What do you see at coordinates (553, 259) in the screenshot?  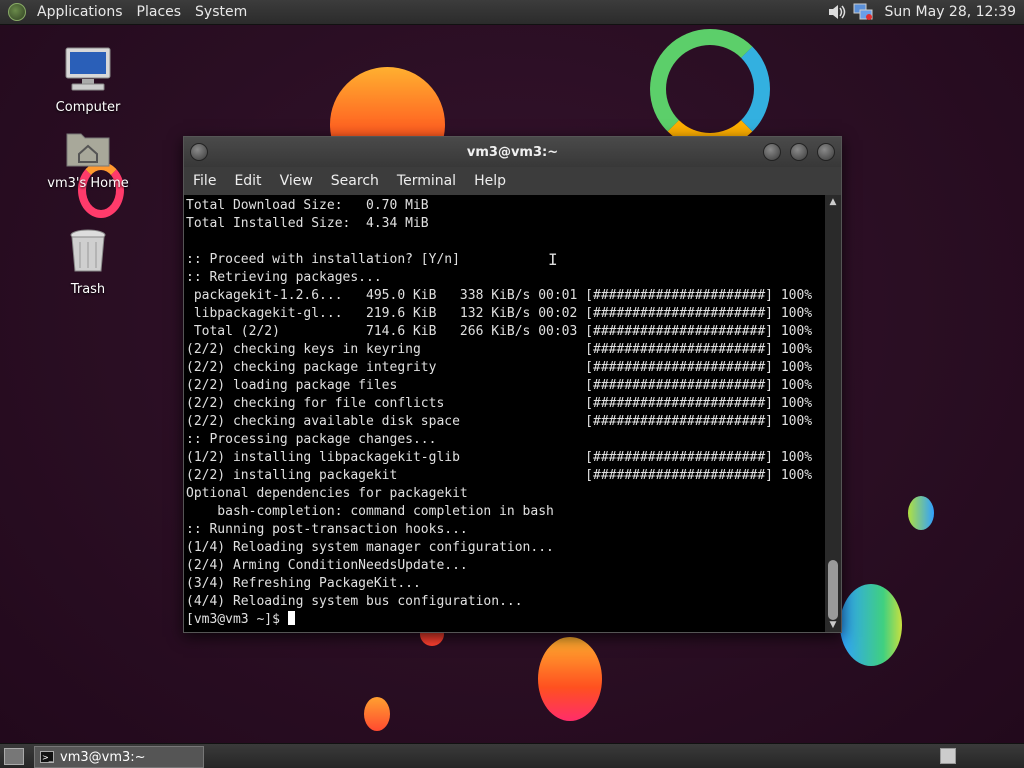 I see `text-cursor-ibeam-icon: I` at bounding box center [553, 259].